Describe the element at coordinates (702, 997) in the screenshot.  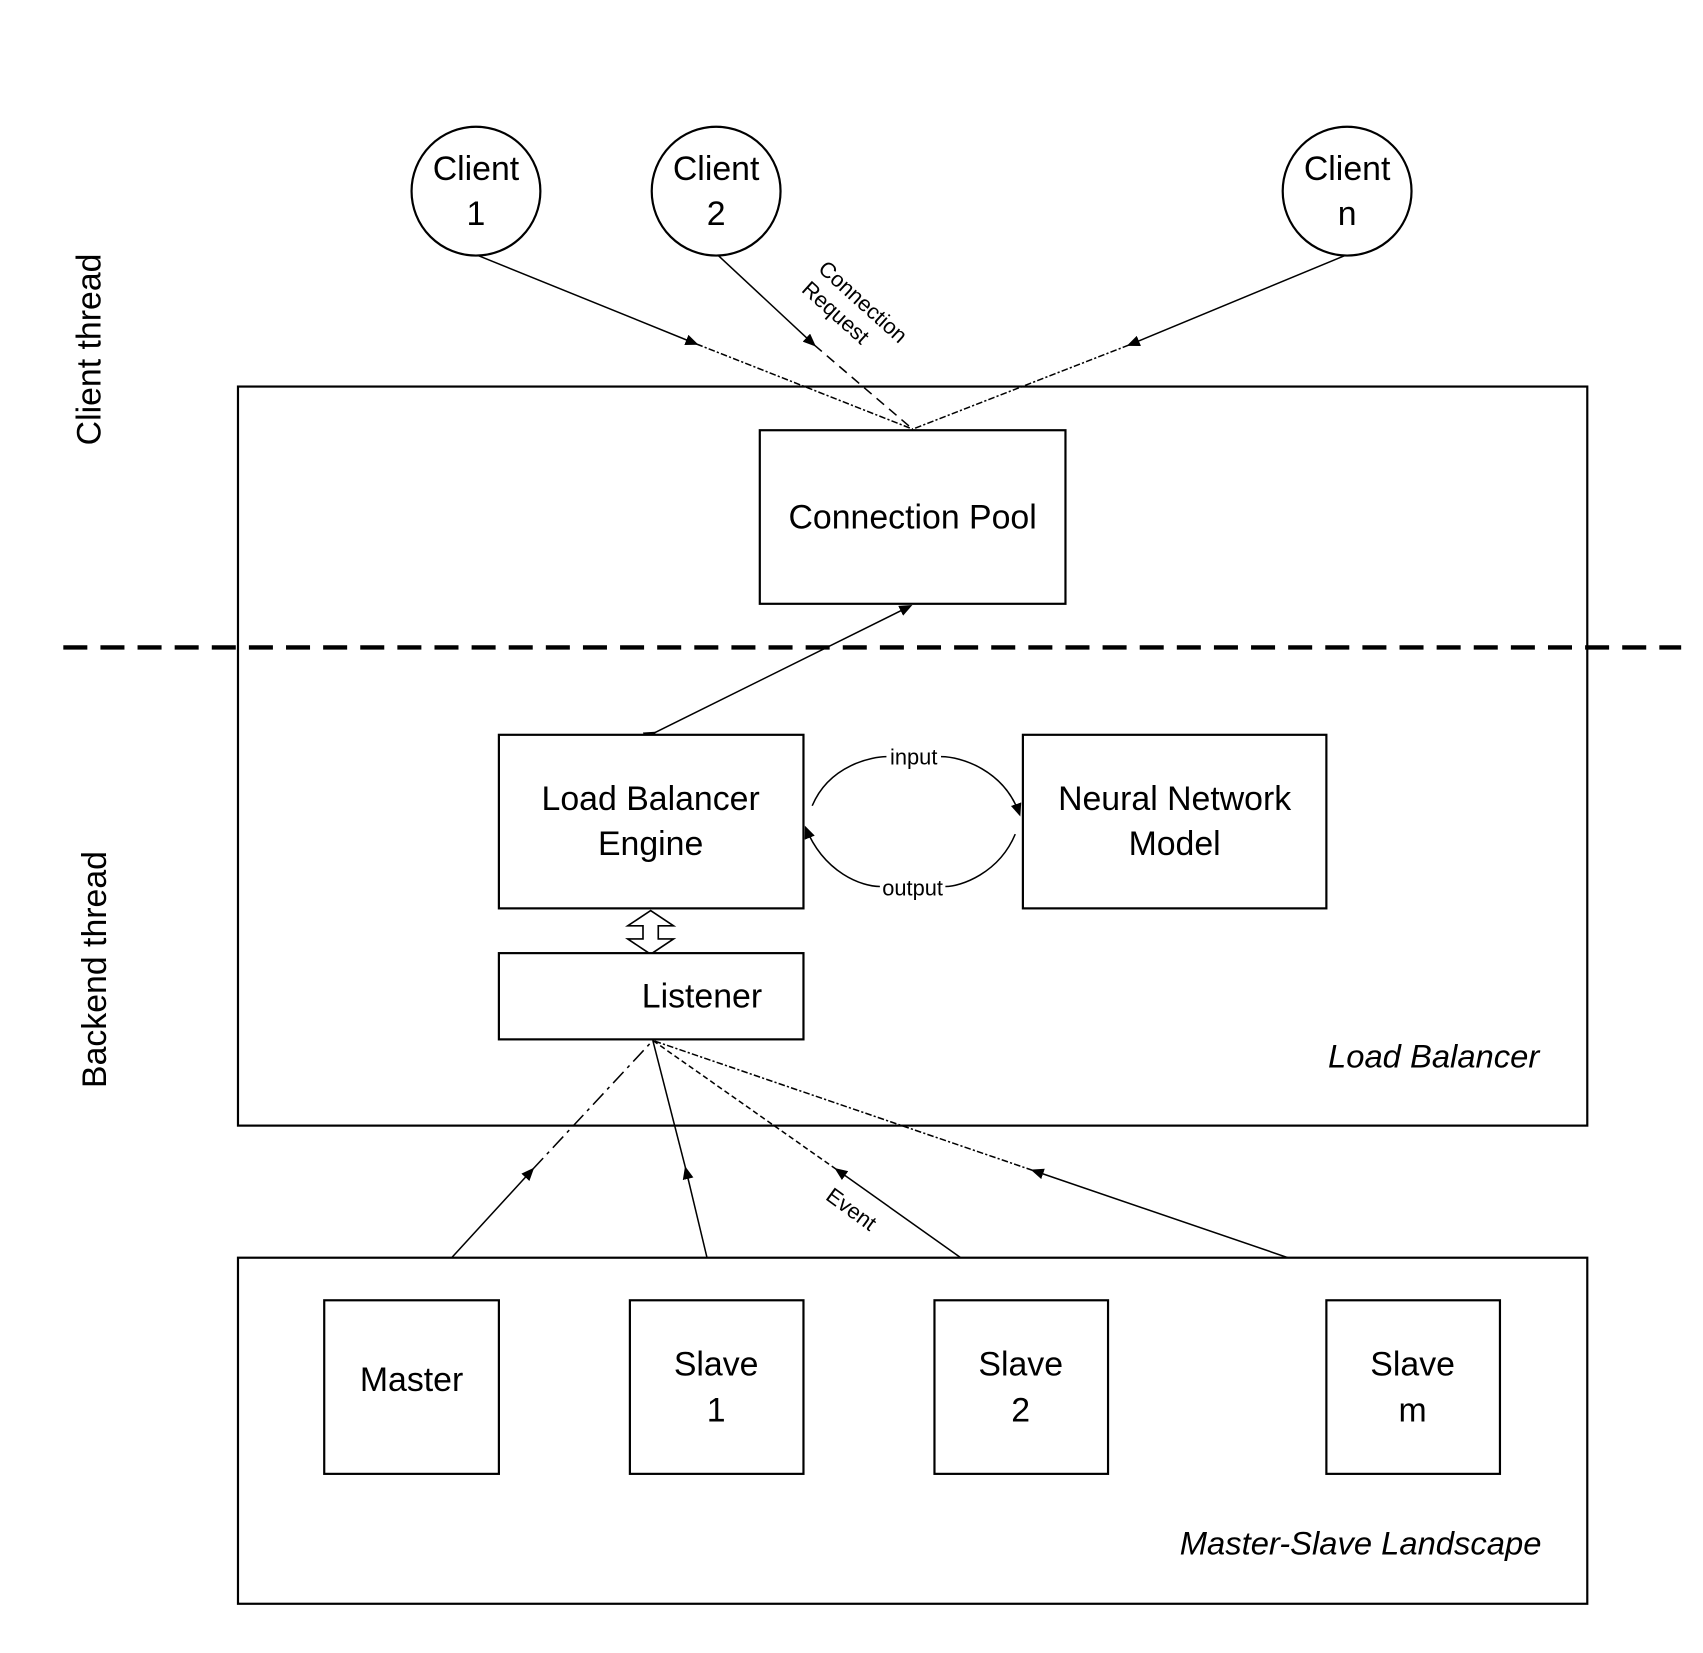
I see `listener-label: Listener` at that location.